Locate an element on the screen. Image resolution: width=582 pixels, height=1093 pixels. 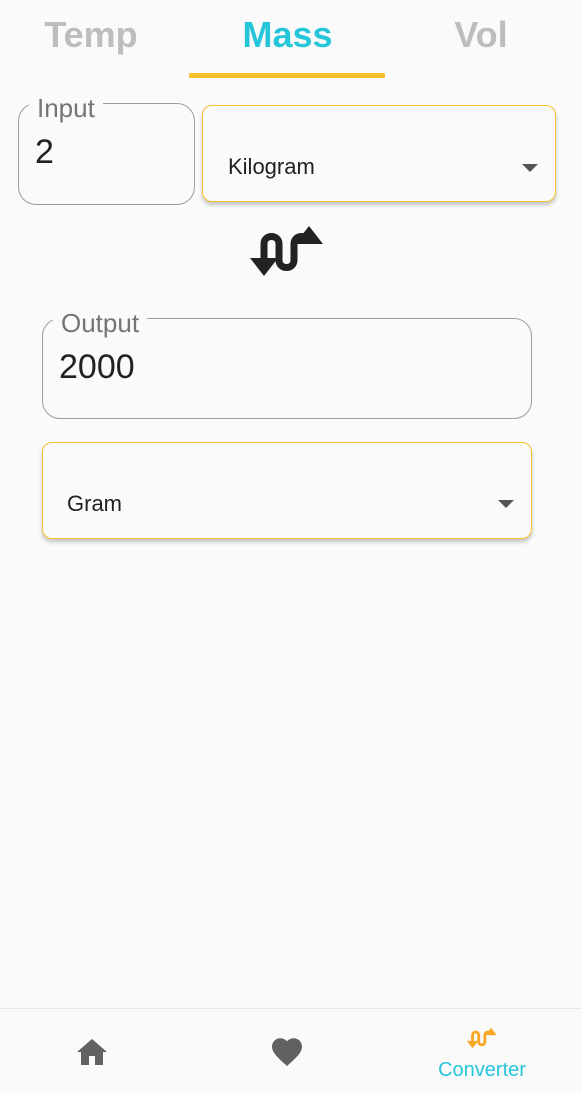
input-value: 2 is located at coordinates (44, 152).